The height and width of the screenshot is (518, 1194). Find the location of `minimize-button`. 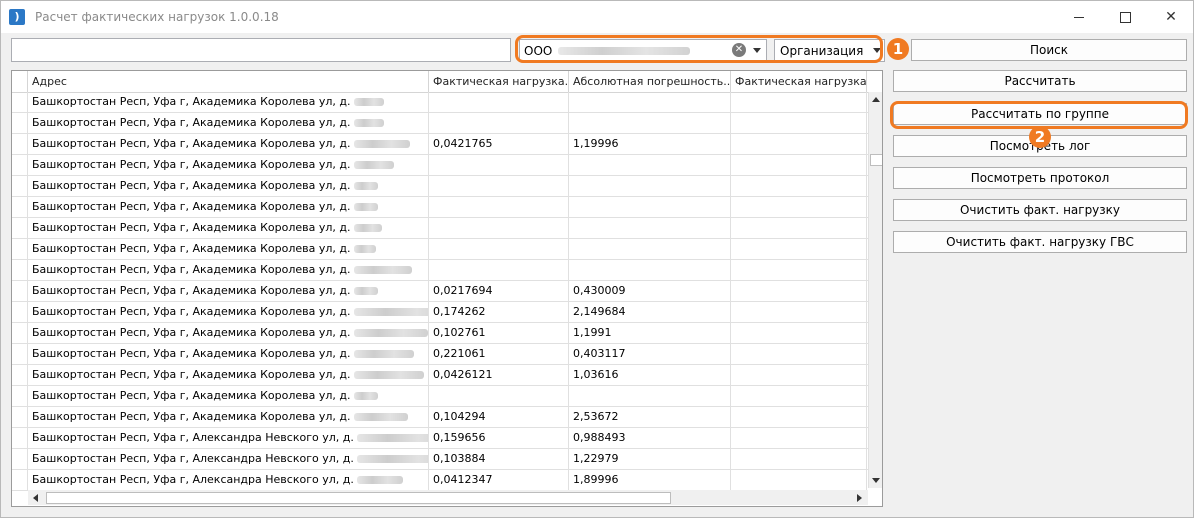

minimize-button is located at coordinates (1079, 17).